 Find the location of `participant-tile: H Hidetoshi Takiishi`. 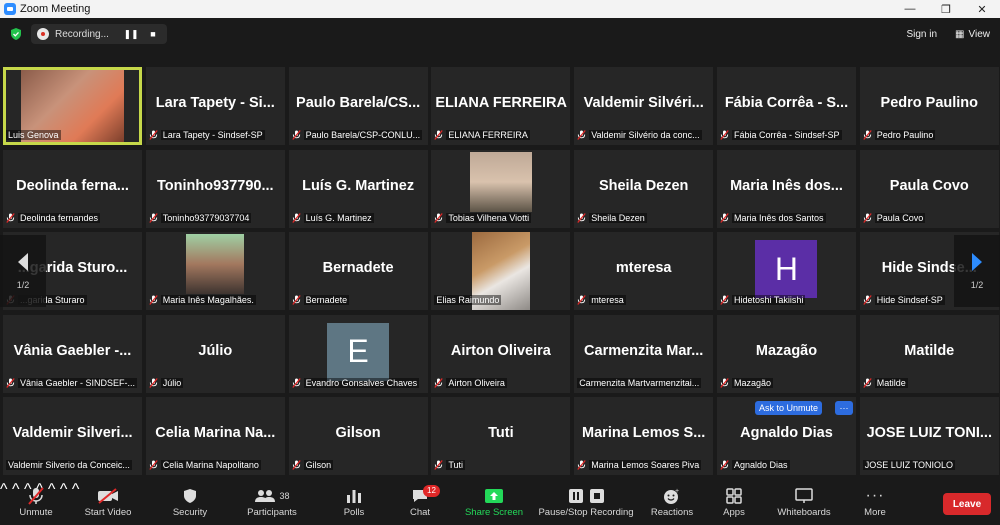

participant-tile: H Hidetoshi Takiishi is located at coordinates (786, 271).